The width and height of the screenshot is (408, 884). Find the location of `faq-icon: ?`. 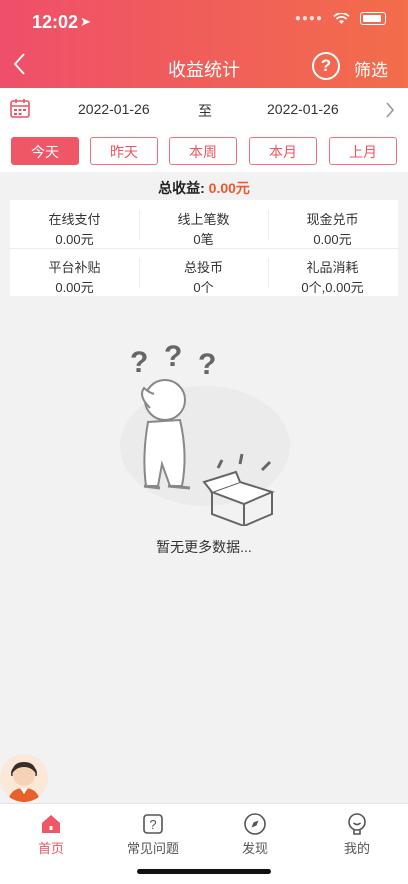

faq-icon: ? is located at coordinates (153, 824).